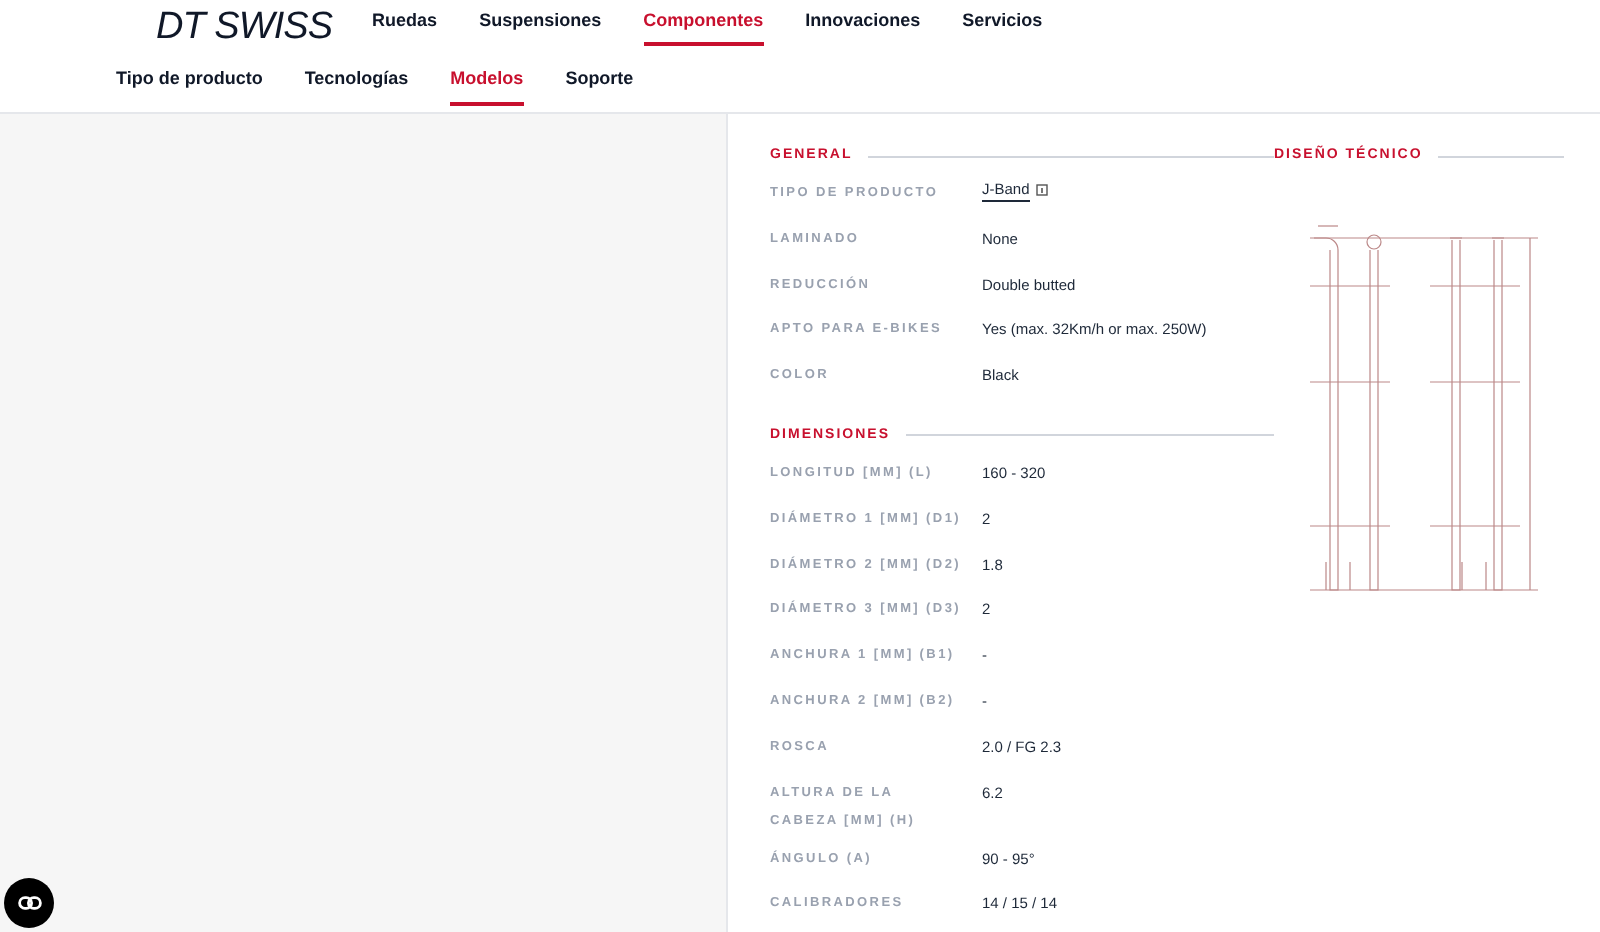 Image resolution: width=1600 pixels, height=932 pixels. I want to click on nav-tab: Servicios, so click(1002, 27).